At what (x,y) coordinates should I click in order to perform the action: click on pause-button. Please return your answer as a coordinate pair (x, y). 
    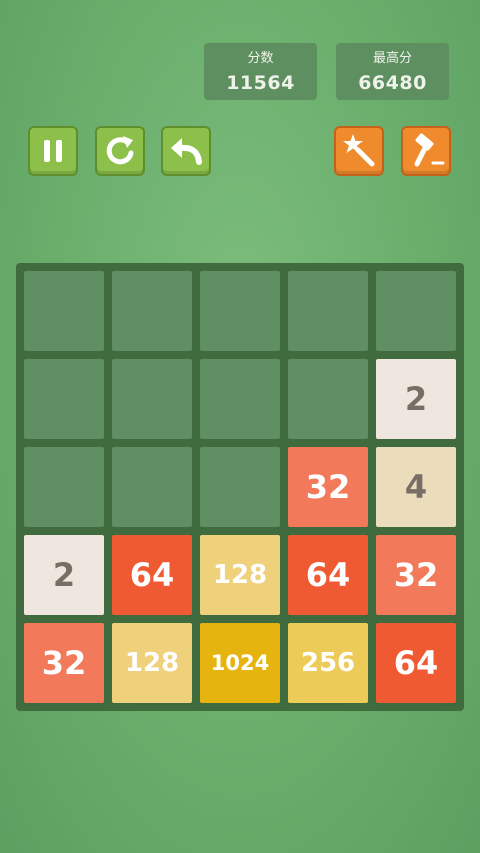
    Looking at the image, I should click on (53, 151).